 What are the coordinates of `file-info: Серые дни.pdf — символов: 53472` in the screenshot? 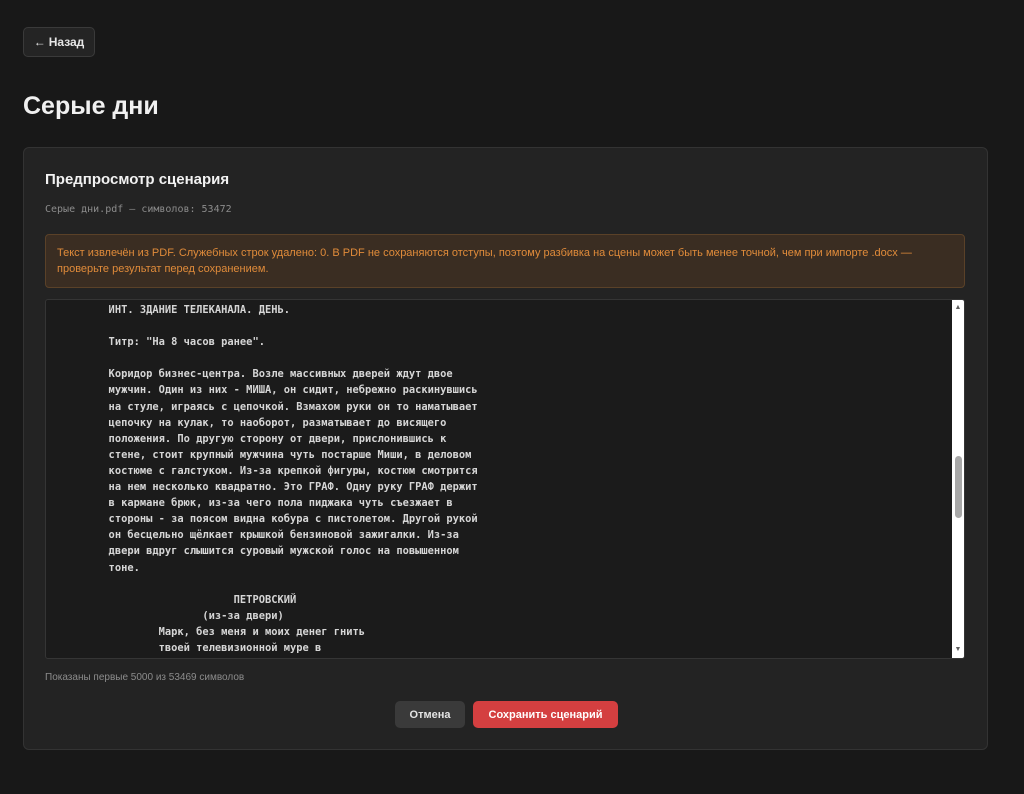 It's located at (138, 209).